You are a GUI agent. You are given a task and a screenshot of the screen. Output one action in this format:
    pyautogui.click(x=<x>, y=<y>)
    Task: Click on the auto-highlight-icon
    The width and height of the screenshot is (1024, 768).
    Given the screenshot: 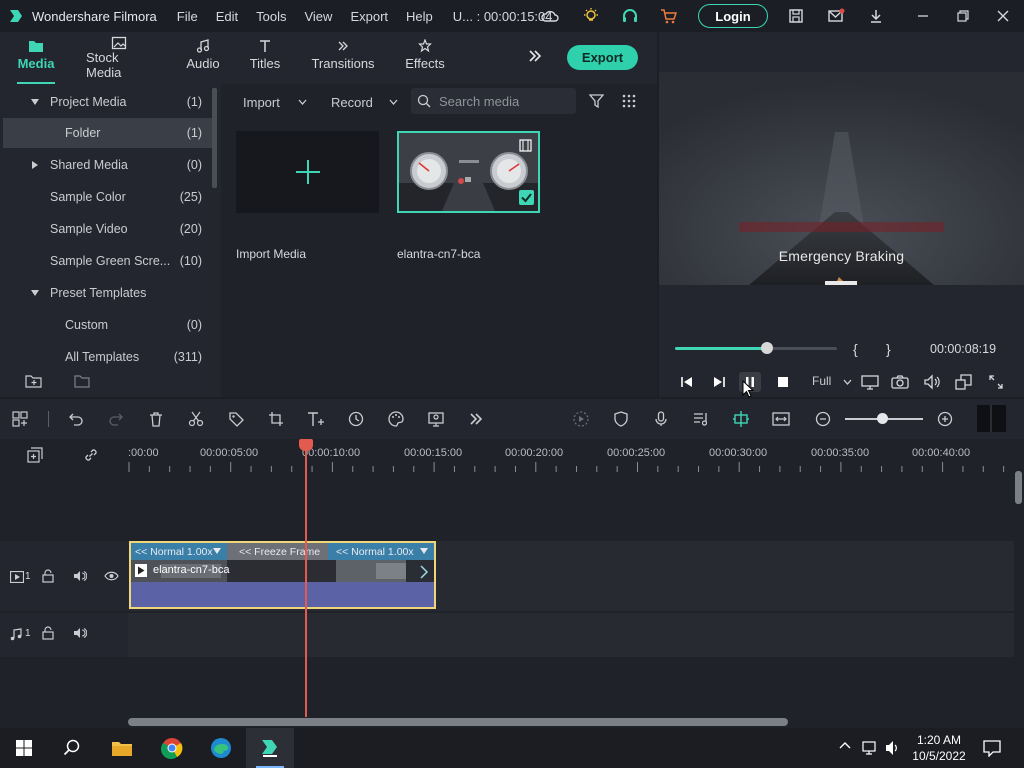 What is the action you would take?
    pyautogui.click(x=581, y=419)
    